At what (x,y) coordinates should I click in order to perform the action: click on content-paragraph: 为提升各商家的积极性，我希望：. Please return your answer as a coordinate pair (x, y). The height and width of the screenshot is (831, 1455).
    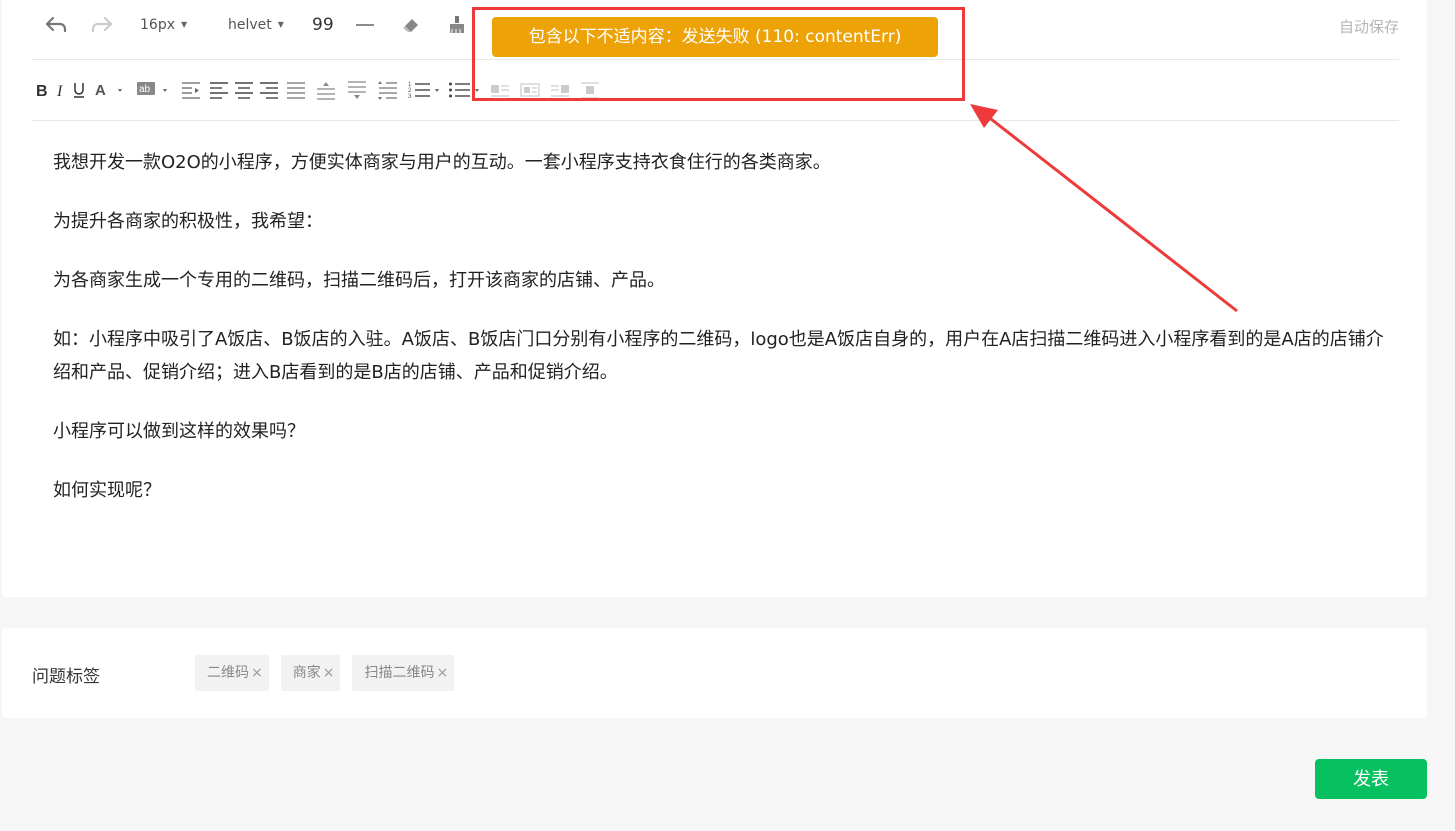
    Looking at the image, I should click on (188, 221).